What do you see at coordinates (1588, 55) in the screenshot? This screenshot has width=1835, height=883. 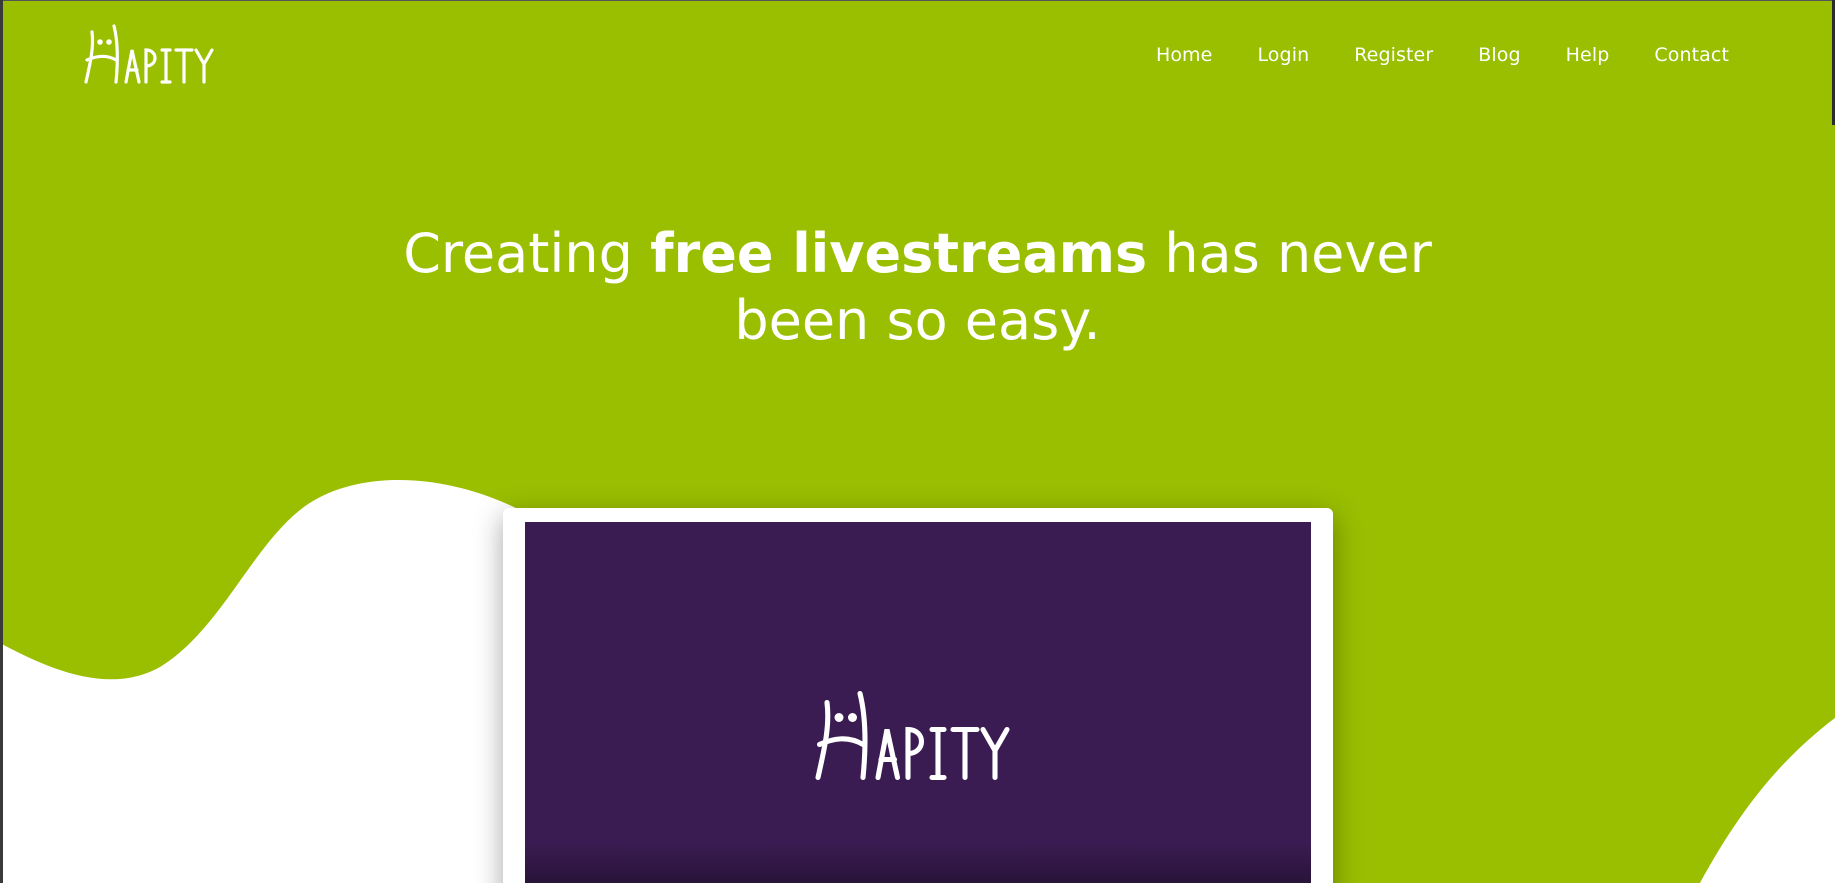 I see `nav-help: Help` at bounding box center [1588, 55].